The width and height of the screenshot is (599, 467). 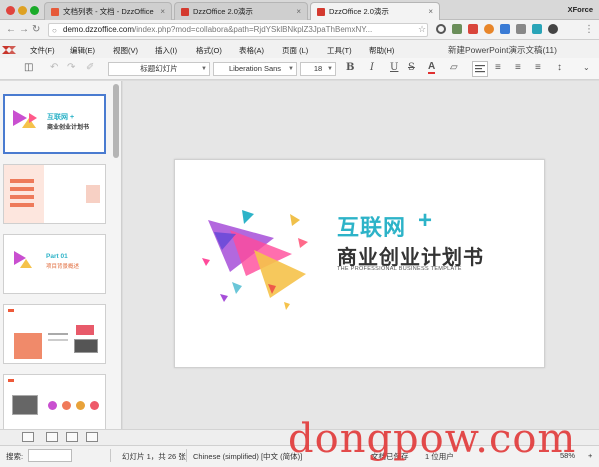 What do you see at coordinates (22, 10) in the screenshot?
I see `window-minimize-button` at bounding box center [22, 10].